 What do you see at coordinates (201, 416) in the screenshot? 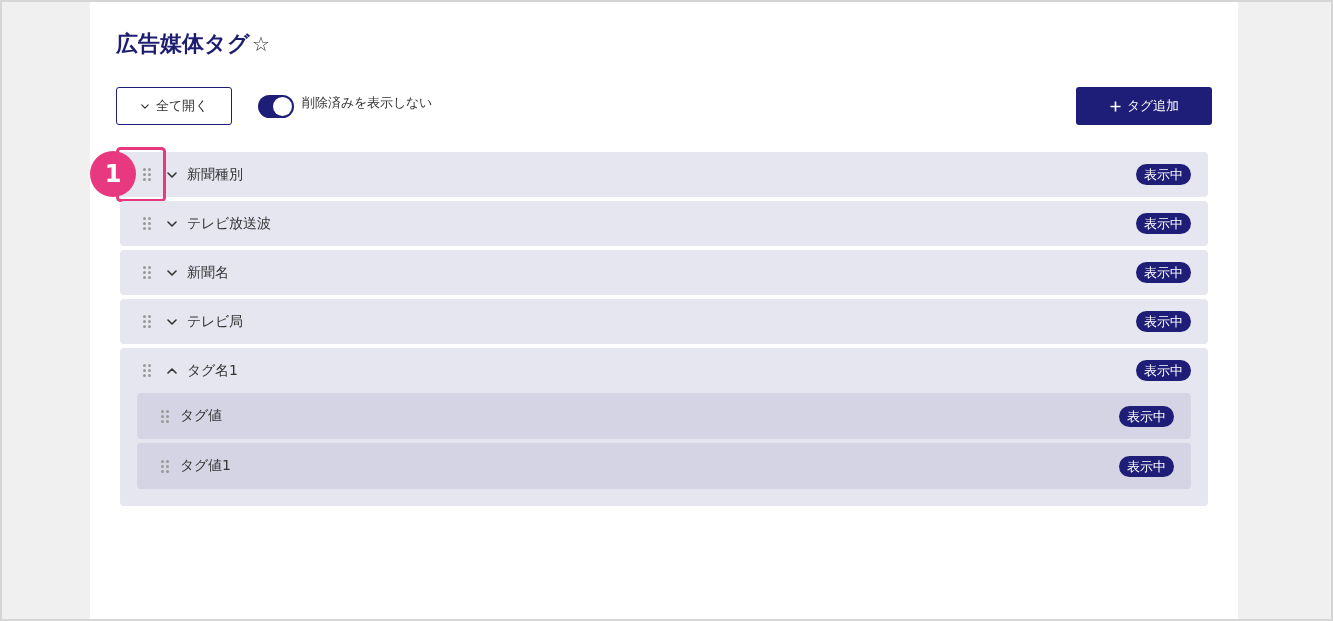
I see `tag-value-name: タグ値` at bounding box center [201, 416].